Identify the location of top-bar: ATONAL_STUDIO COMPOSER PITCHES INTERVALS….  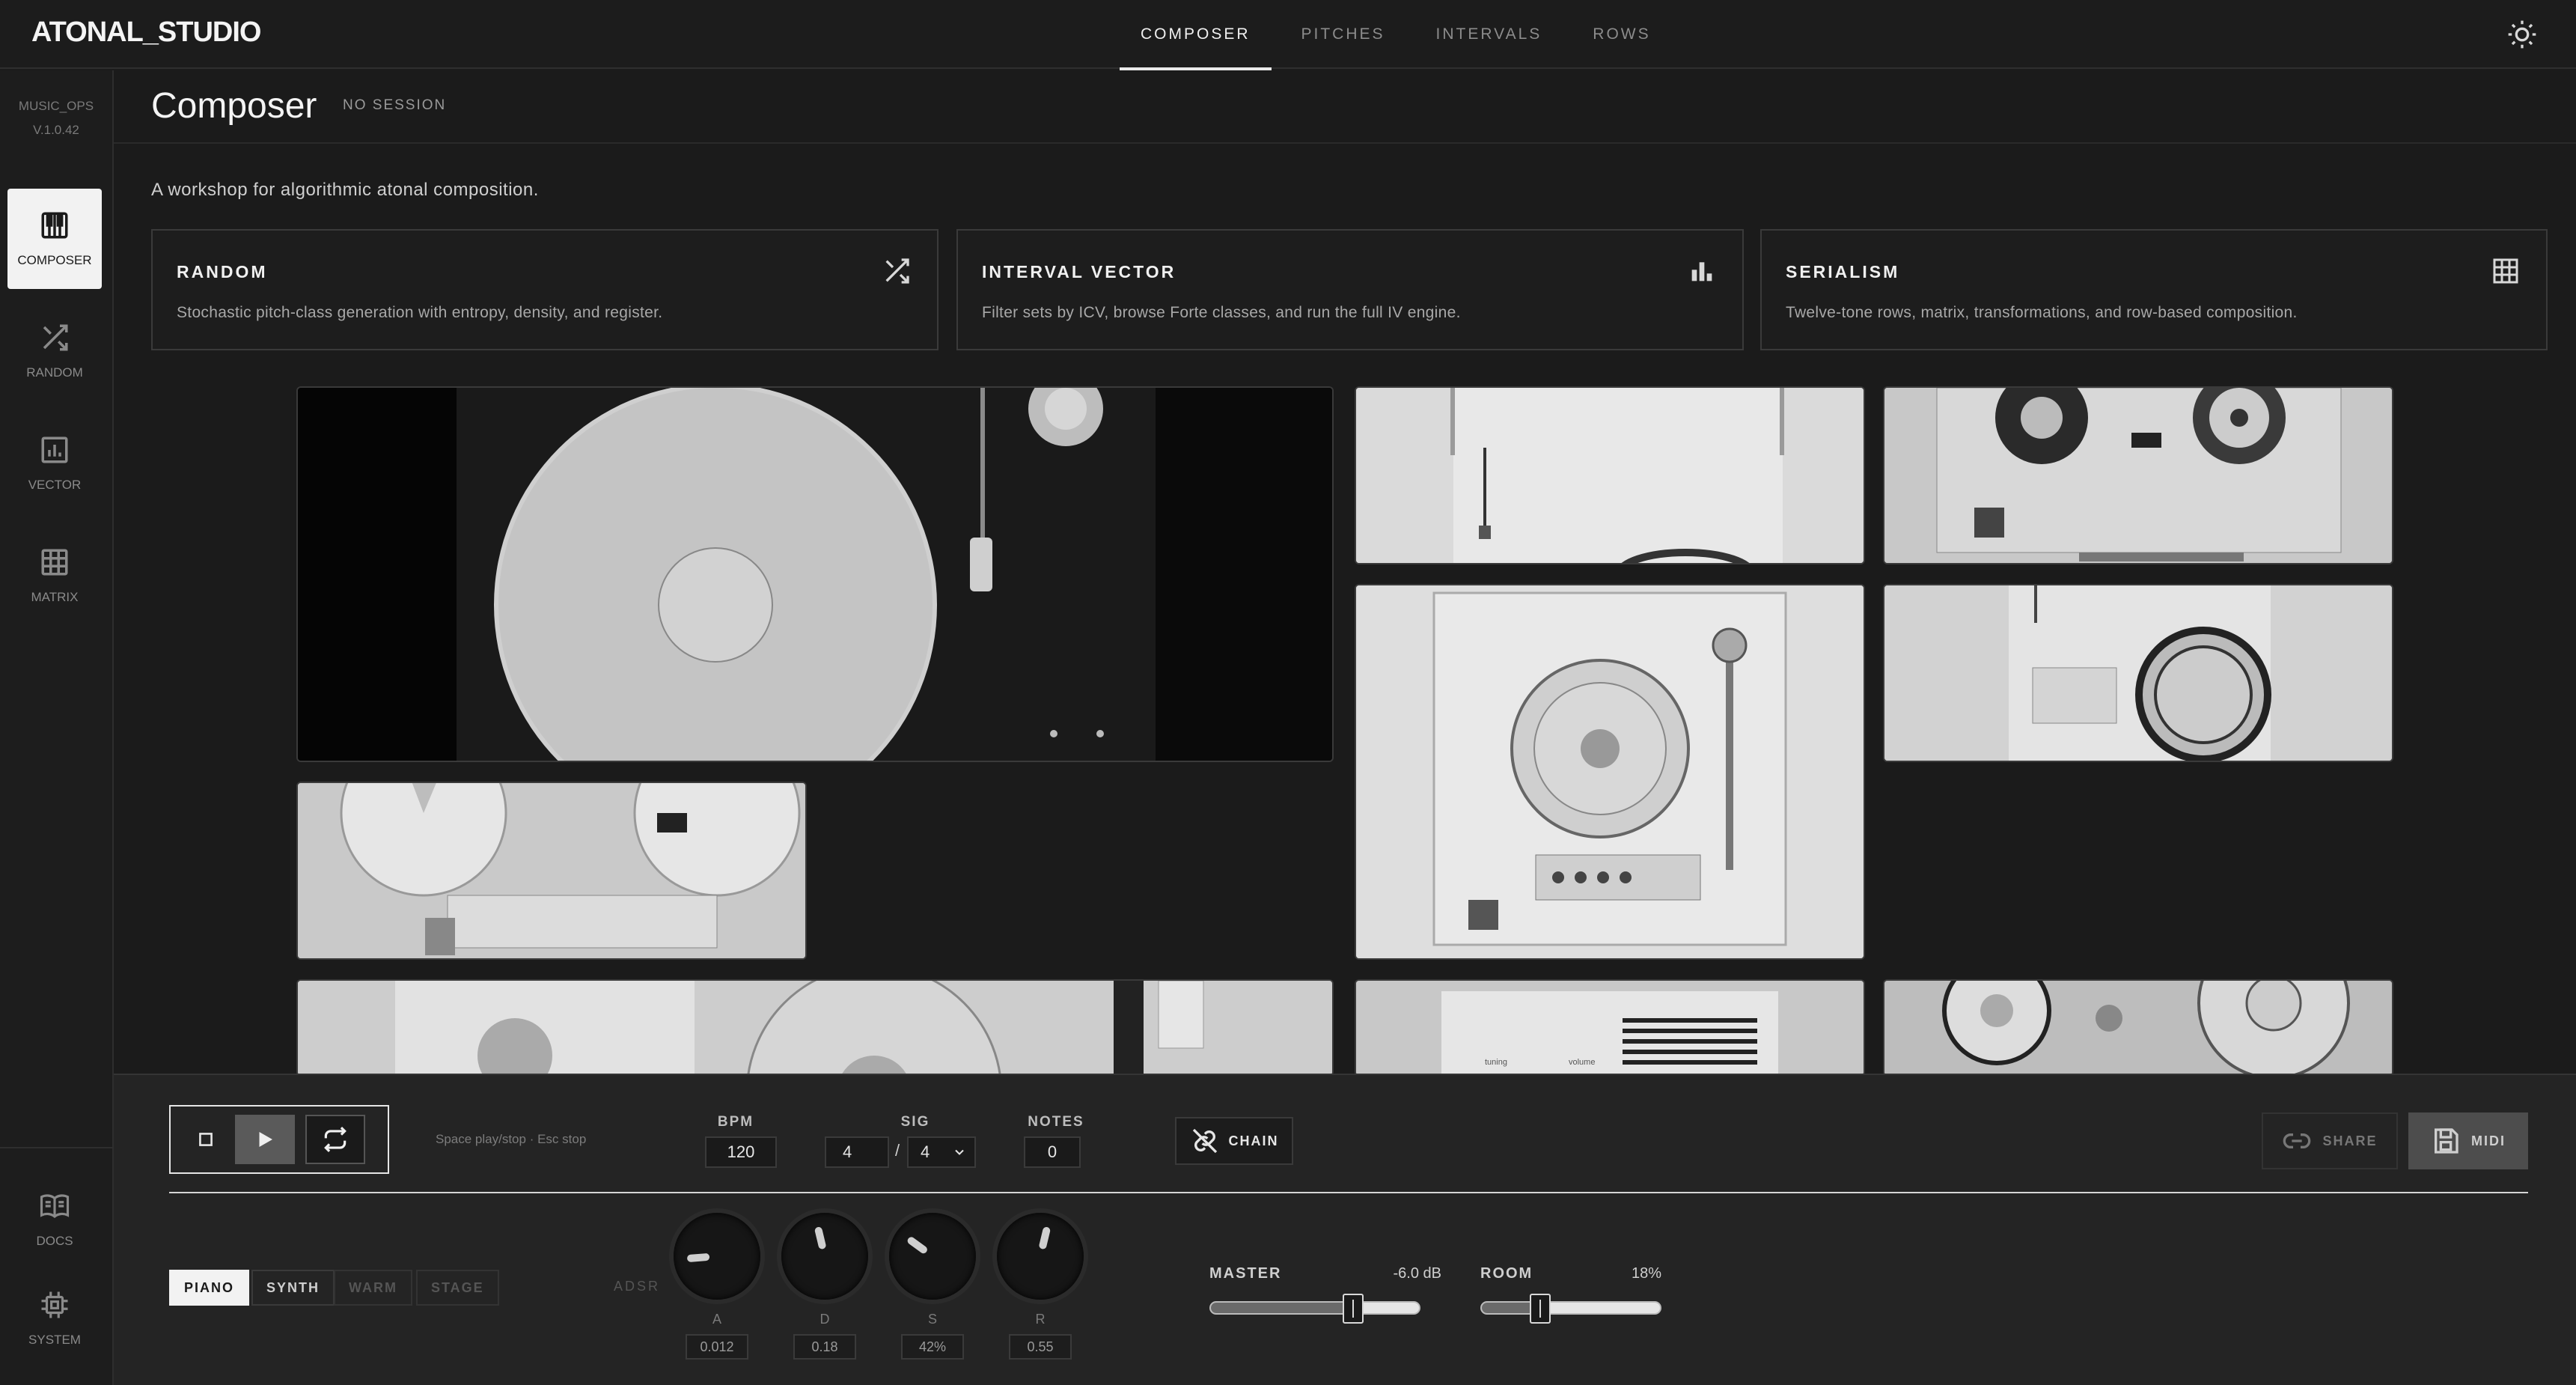
(1288, 35).